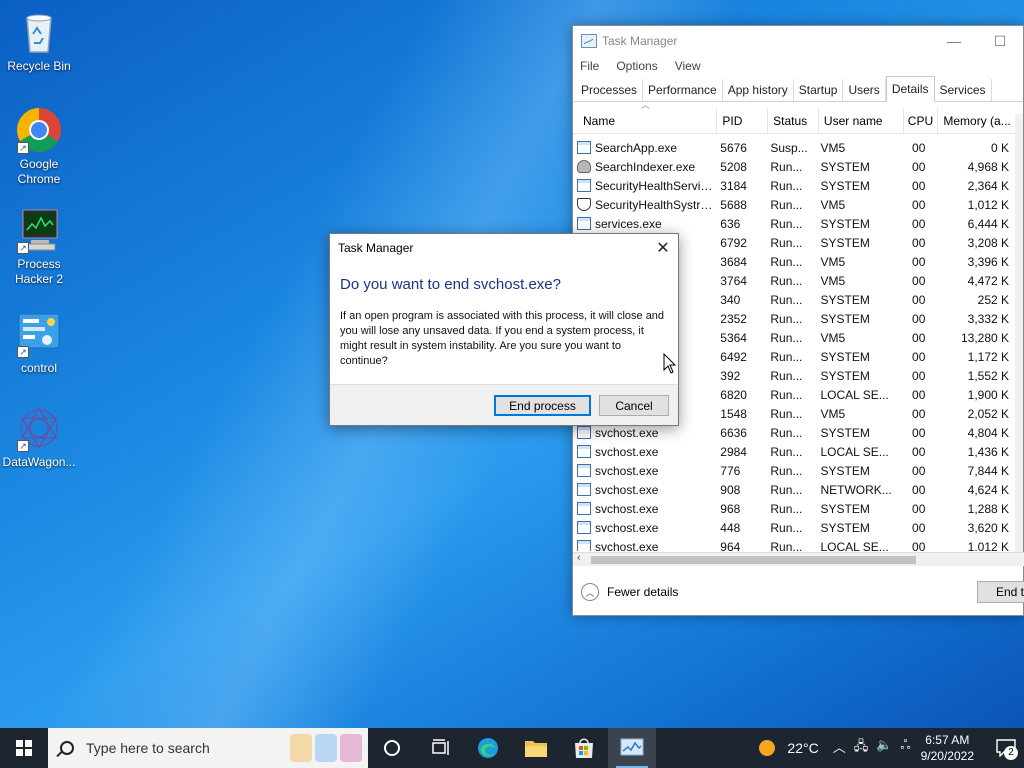 The image size is (1024, 768). What do you see at coordinates (795, 147) in the screenshot?
I see `table-row: SearchApp.exe 5676 Susp... VM5 00 0 K` at bounding box center [795, 147].